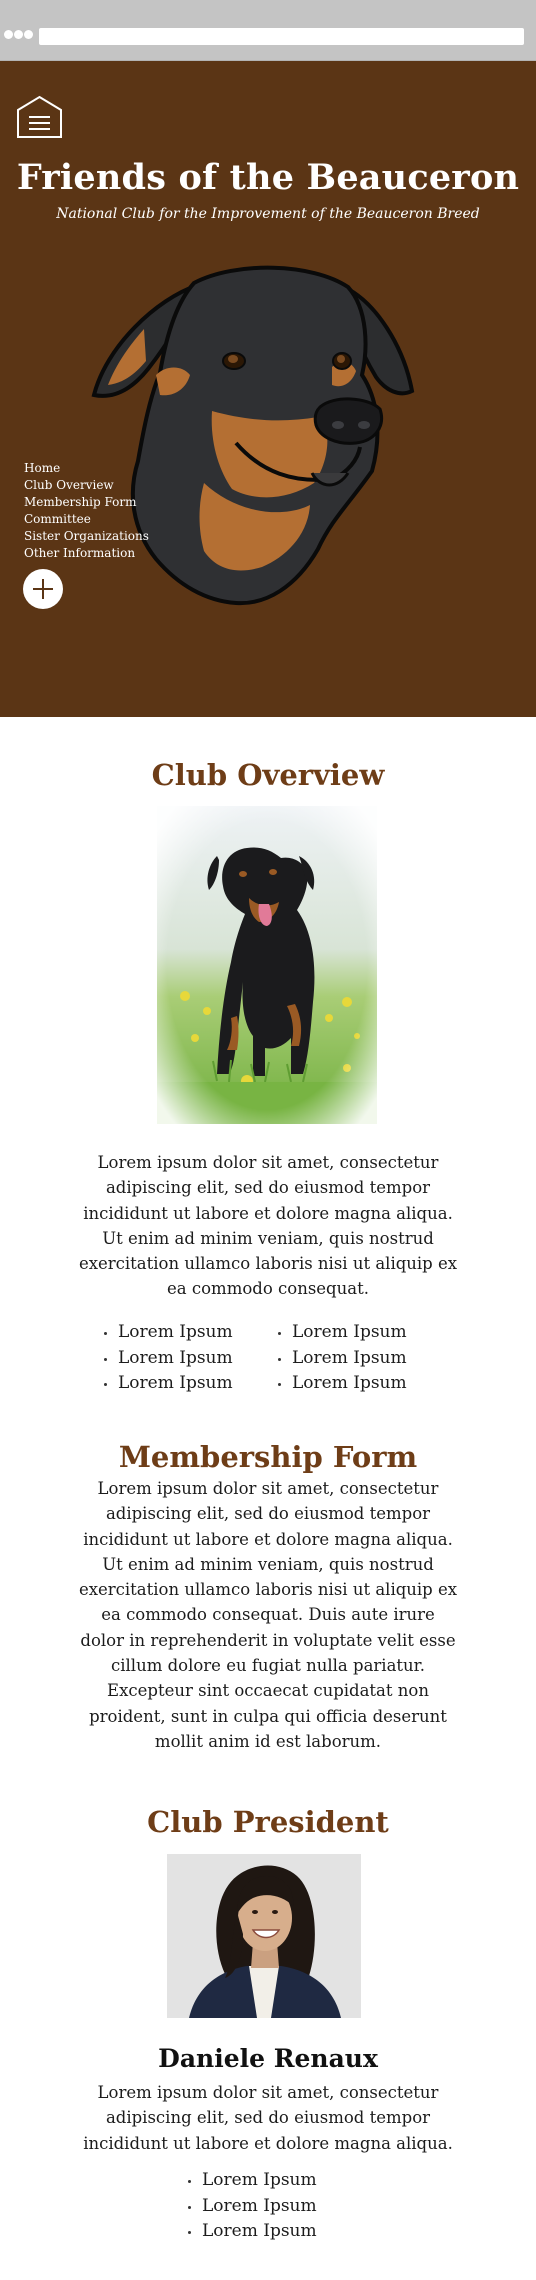  Describe the element at coordinates (86, 468) in the screenshot. I see `nav-item-home: Home` at that location.